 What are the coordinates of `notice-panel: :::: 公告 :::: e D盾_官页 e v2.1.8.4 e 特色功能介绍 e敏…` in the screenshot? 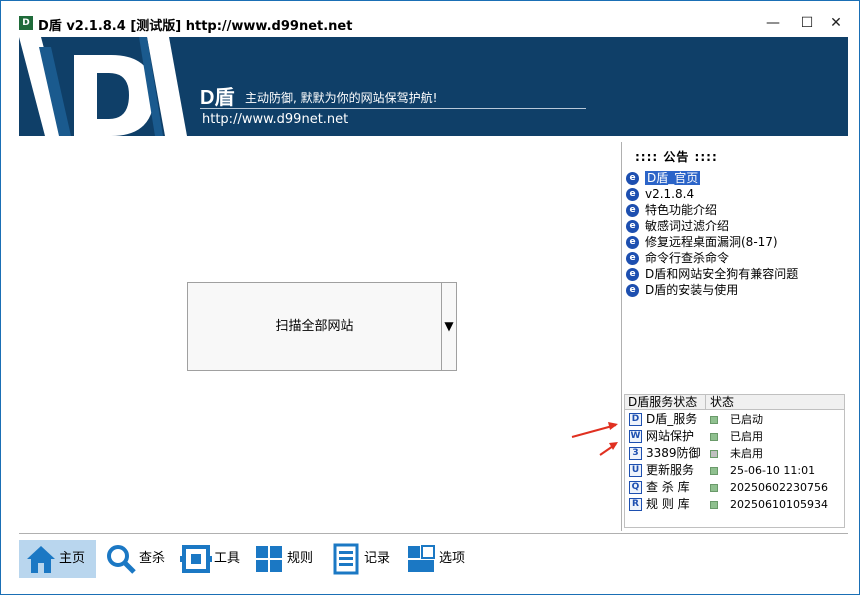 It's located at (735, 266).